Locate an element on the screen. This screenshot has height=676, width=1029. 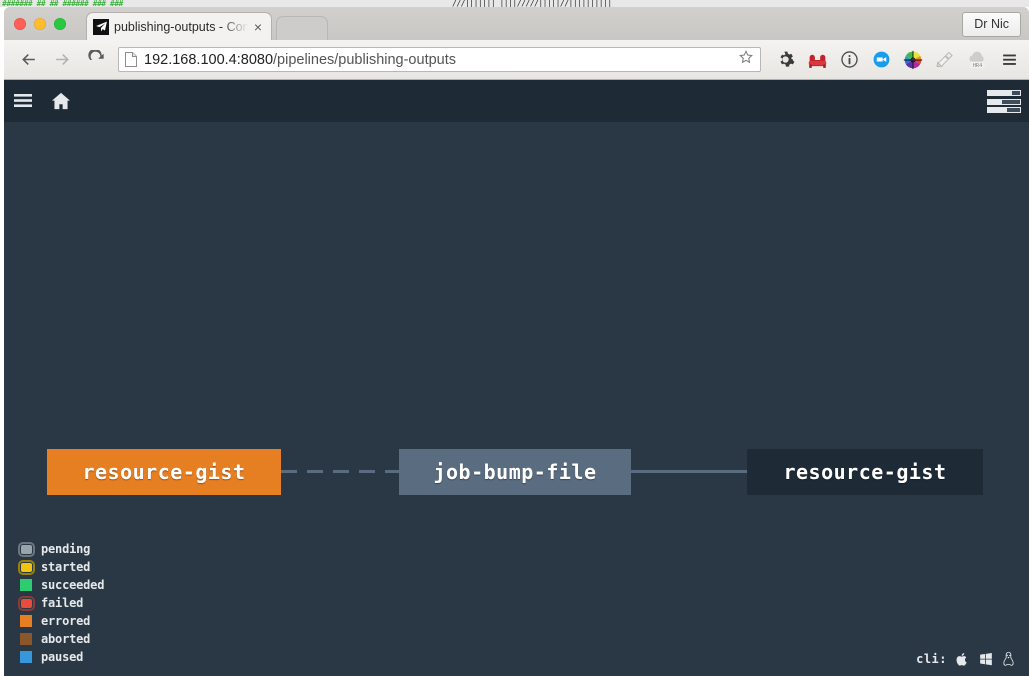
new-tab-button is located at coordinates (302, 28).